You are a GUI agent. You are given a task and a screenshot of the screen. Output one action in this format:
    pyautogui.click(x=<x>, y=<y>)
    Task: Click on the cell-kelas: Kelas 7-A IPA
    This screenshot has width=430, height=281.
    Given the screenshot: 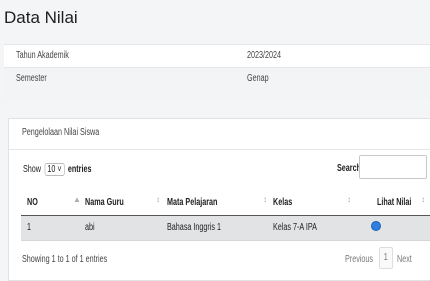 What is the action you would take?
    pyautogui.click(x=295, y=227)
    